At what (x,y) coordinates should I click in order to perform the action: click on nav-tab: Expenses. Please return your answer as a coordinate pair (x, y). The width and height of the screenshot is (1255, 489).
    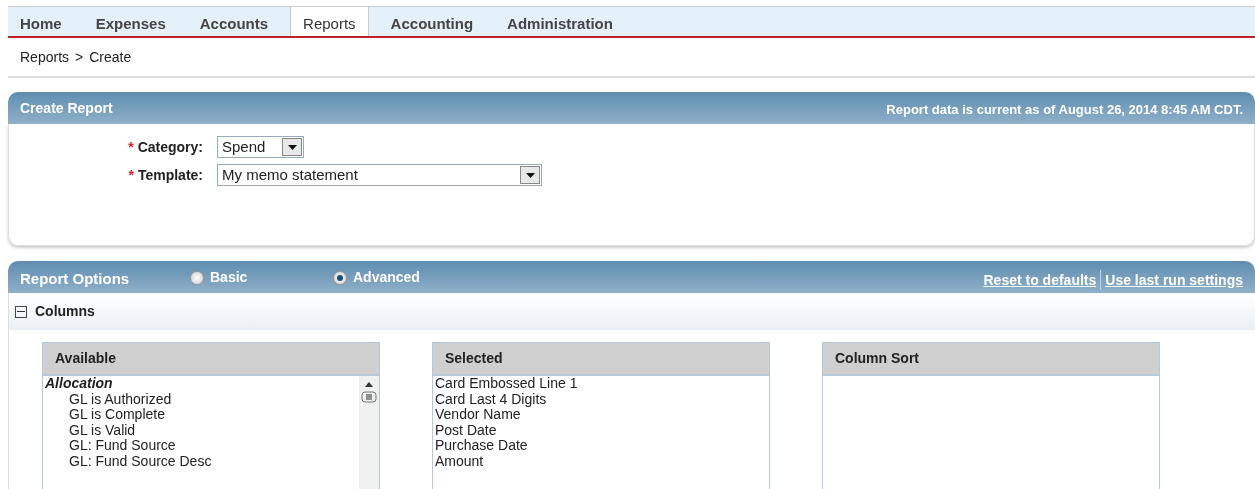
    Looking at the image, I should click on (130, 21).